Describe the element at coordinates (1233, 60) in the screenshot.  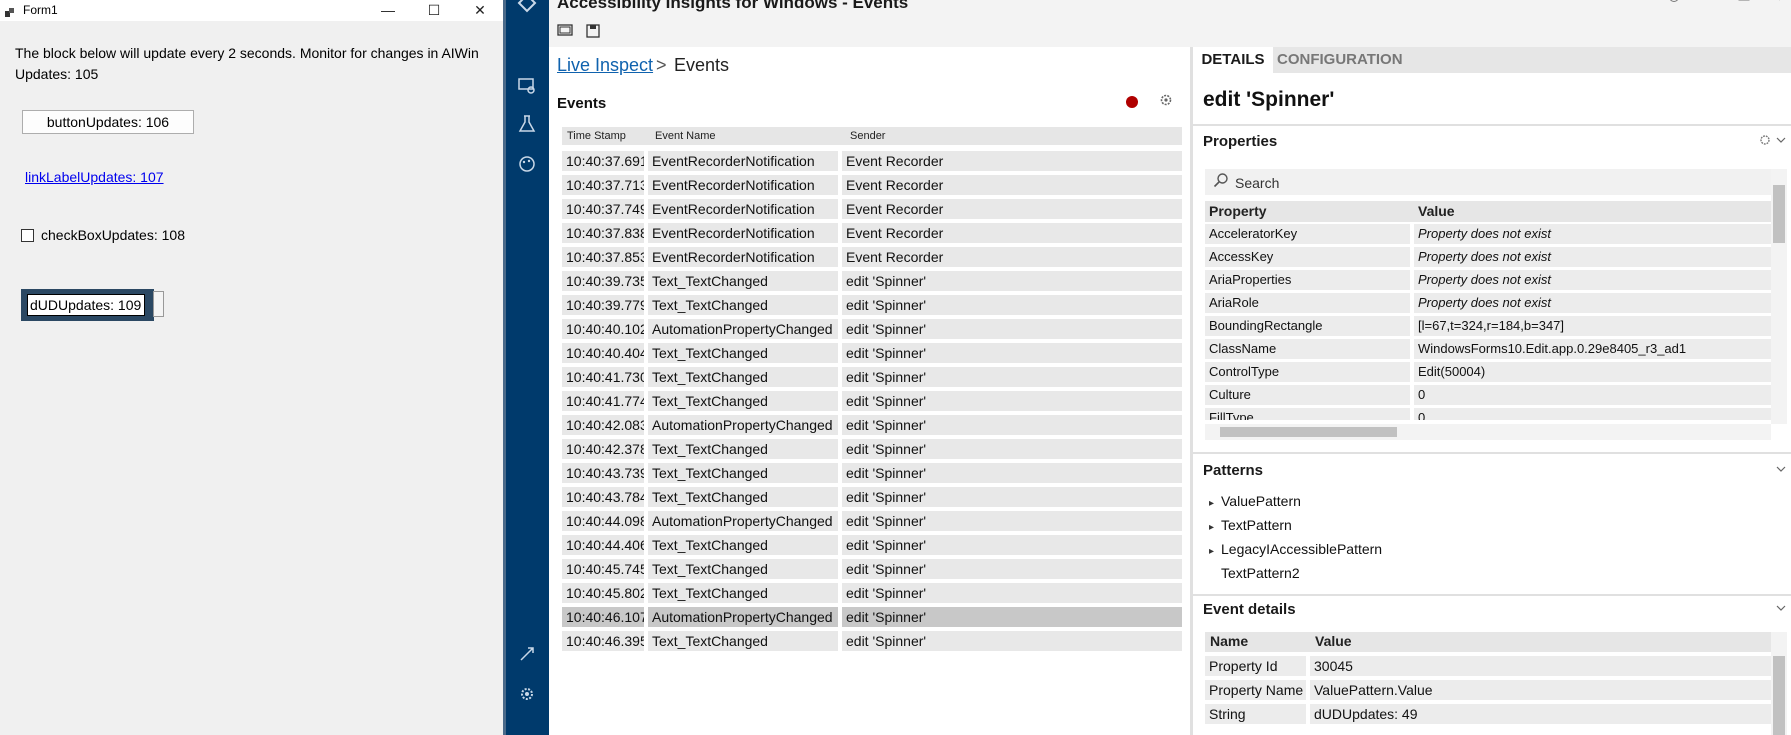
I see `tab-details: DETAILS` at that location.